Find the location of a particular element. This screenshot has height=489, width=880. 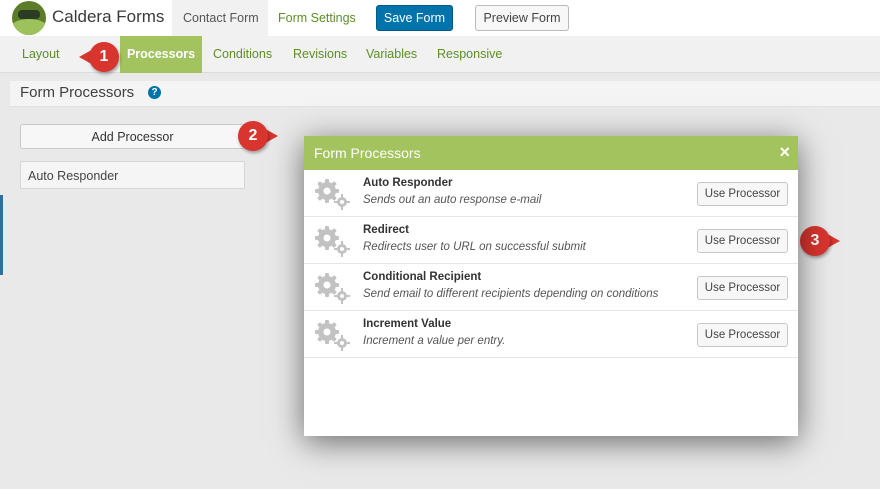

use-processor-button-conditional-recipient: Use Processor is located at coordinates (742, 288).